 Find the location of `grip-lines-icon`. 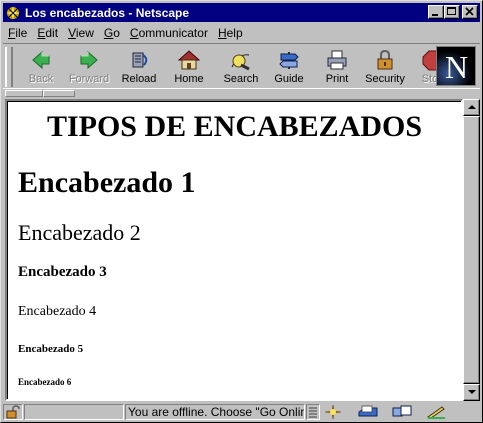

grip-lines-icon is located at coordinates (313, 412).